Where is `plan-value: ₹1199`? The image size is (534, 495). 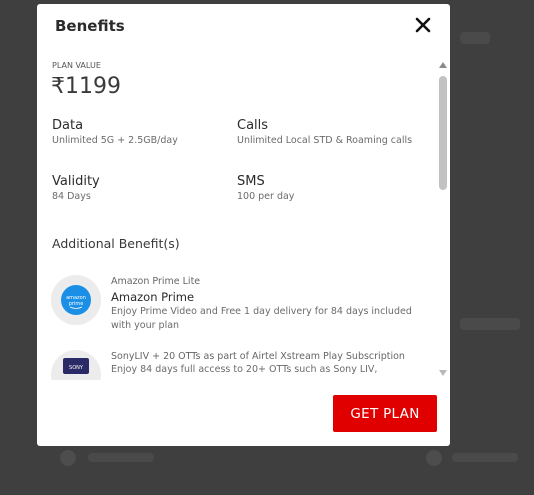
plan-value: ₹1199 is located at coordinates (86, 86).